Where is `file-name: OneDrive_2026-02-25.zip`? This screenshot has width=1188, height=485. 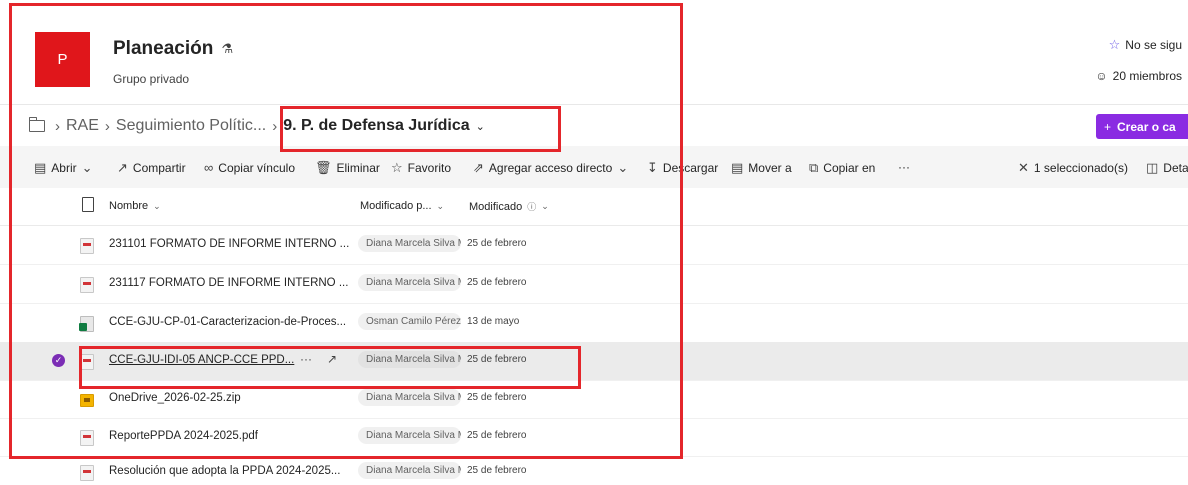 file-name: OneDrive_2026-02-25.zip is located at coordinates (175, 398).